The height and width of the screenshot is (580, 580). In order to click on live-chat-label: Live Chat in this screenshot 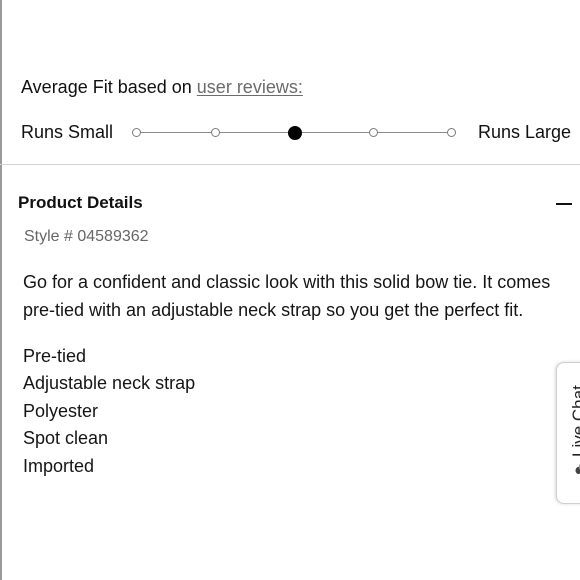, I will do `click(574, 421)`.